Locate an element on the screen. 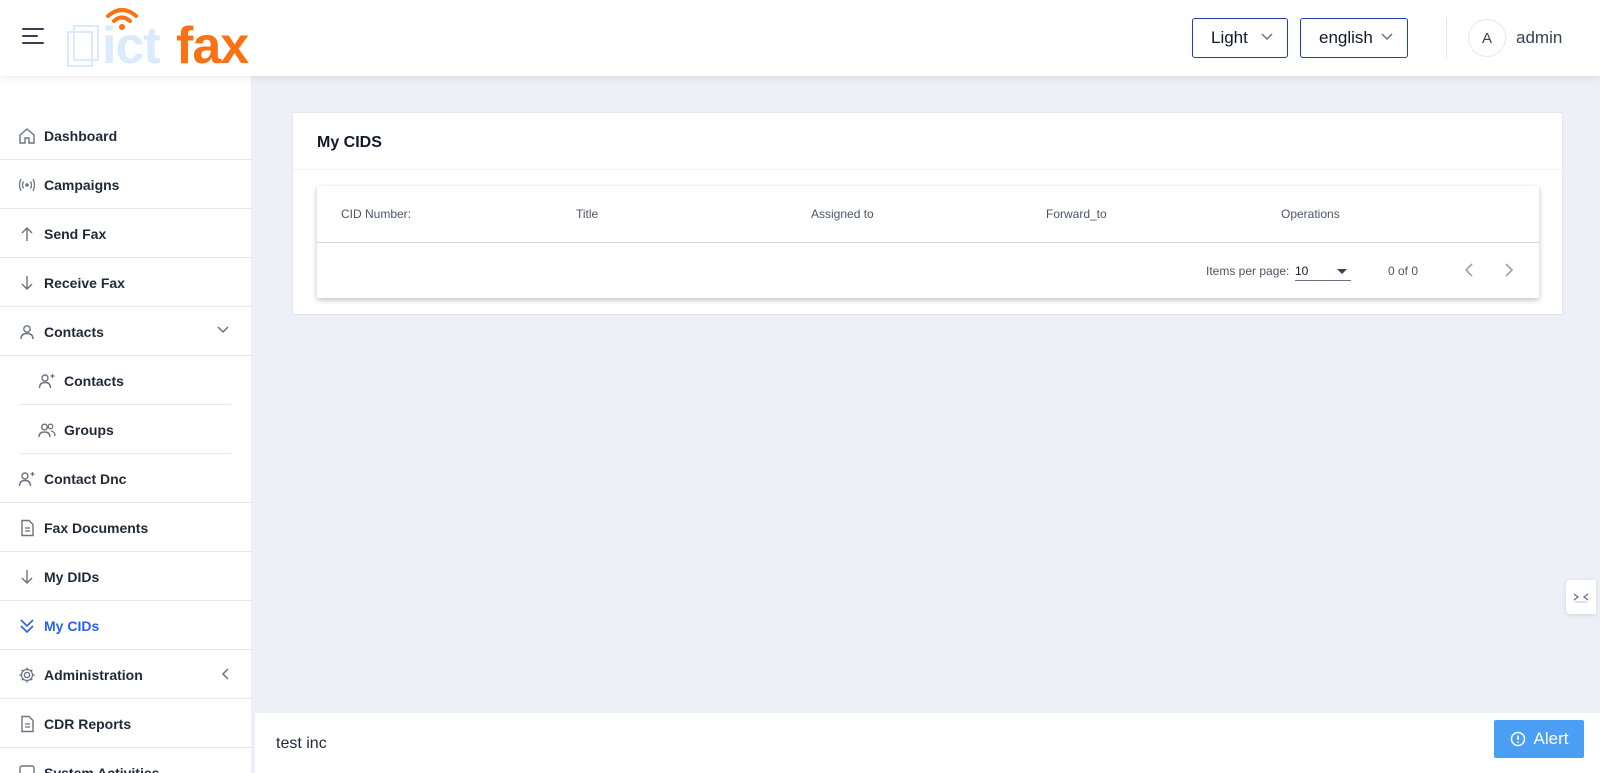  sidebar-item-cdr-reports: CDR Reports is located at coordinates (125, 724).